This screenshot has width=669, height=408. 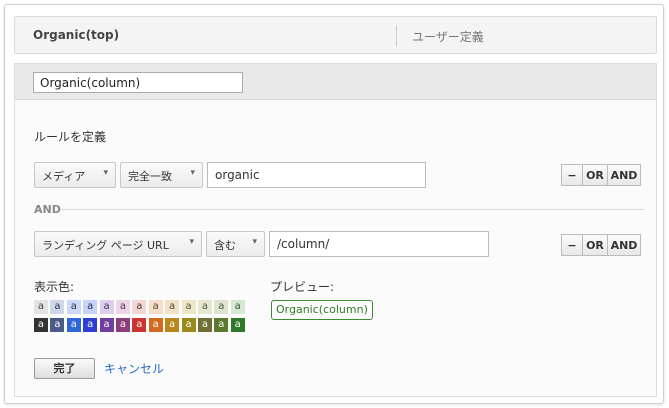 I want to click on user-defined-label: ユーザー定義, so click(x=448, y=36).